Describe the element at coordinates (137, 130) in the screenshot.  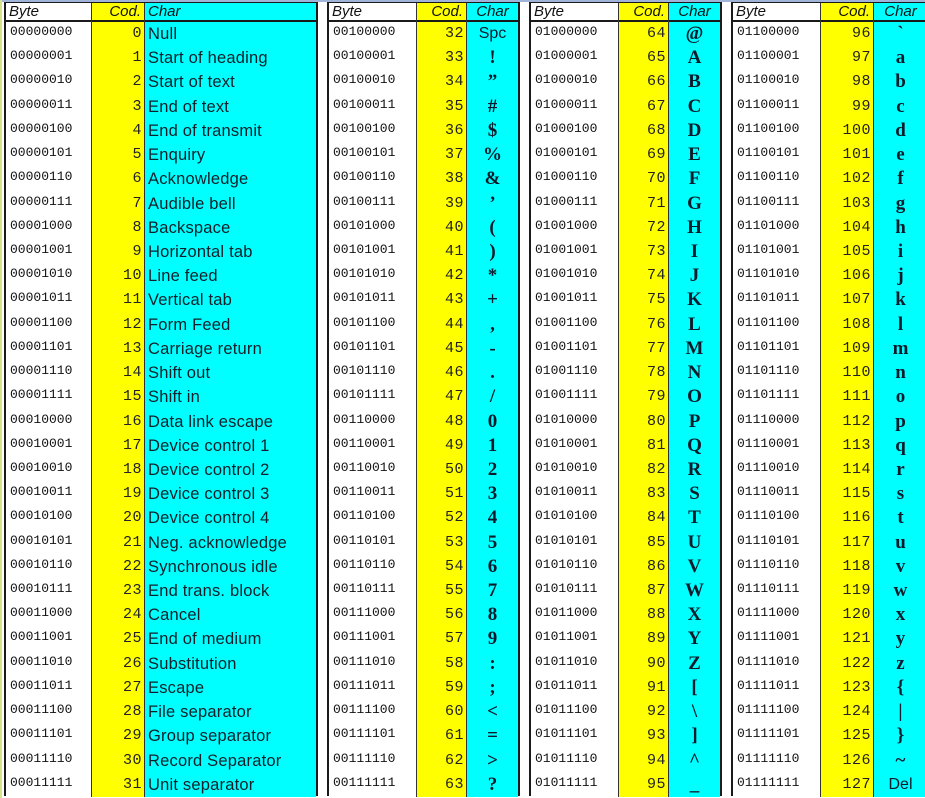
I see `code-cell: 4` at that location.